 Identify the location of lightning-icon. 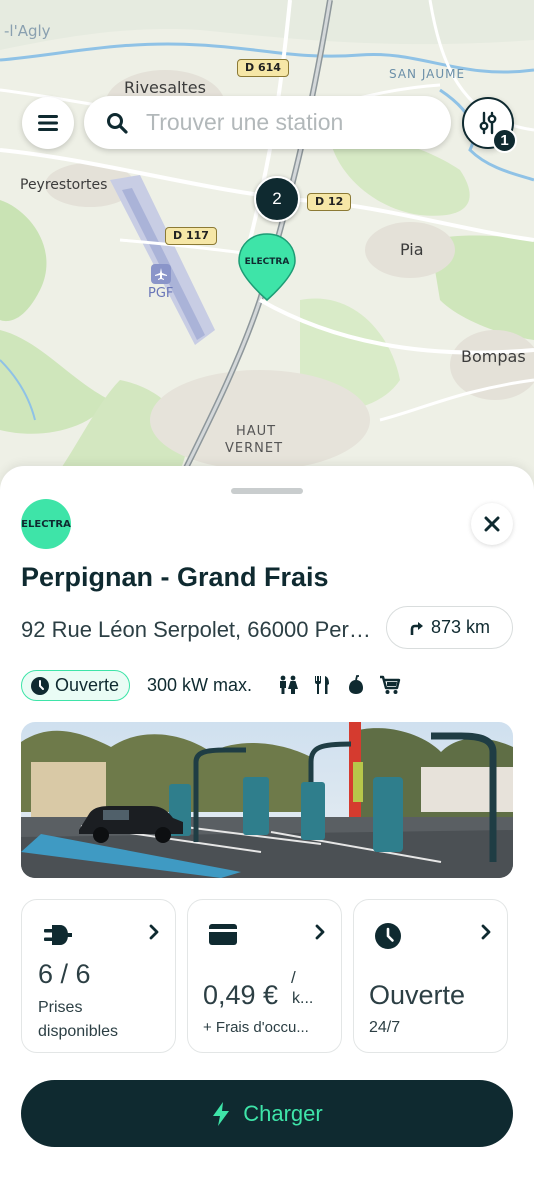
(221, 1113).